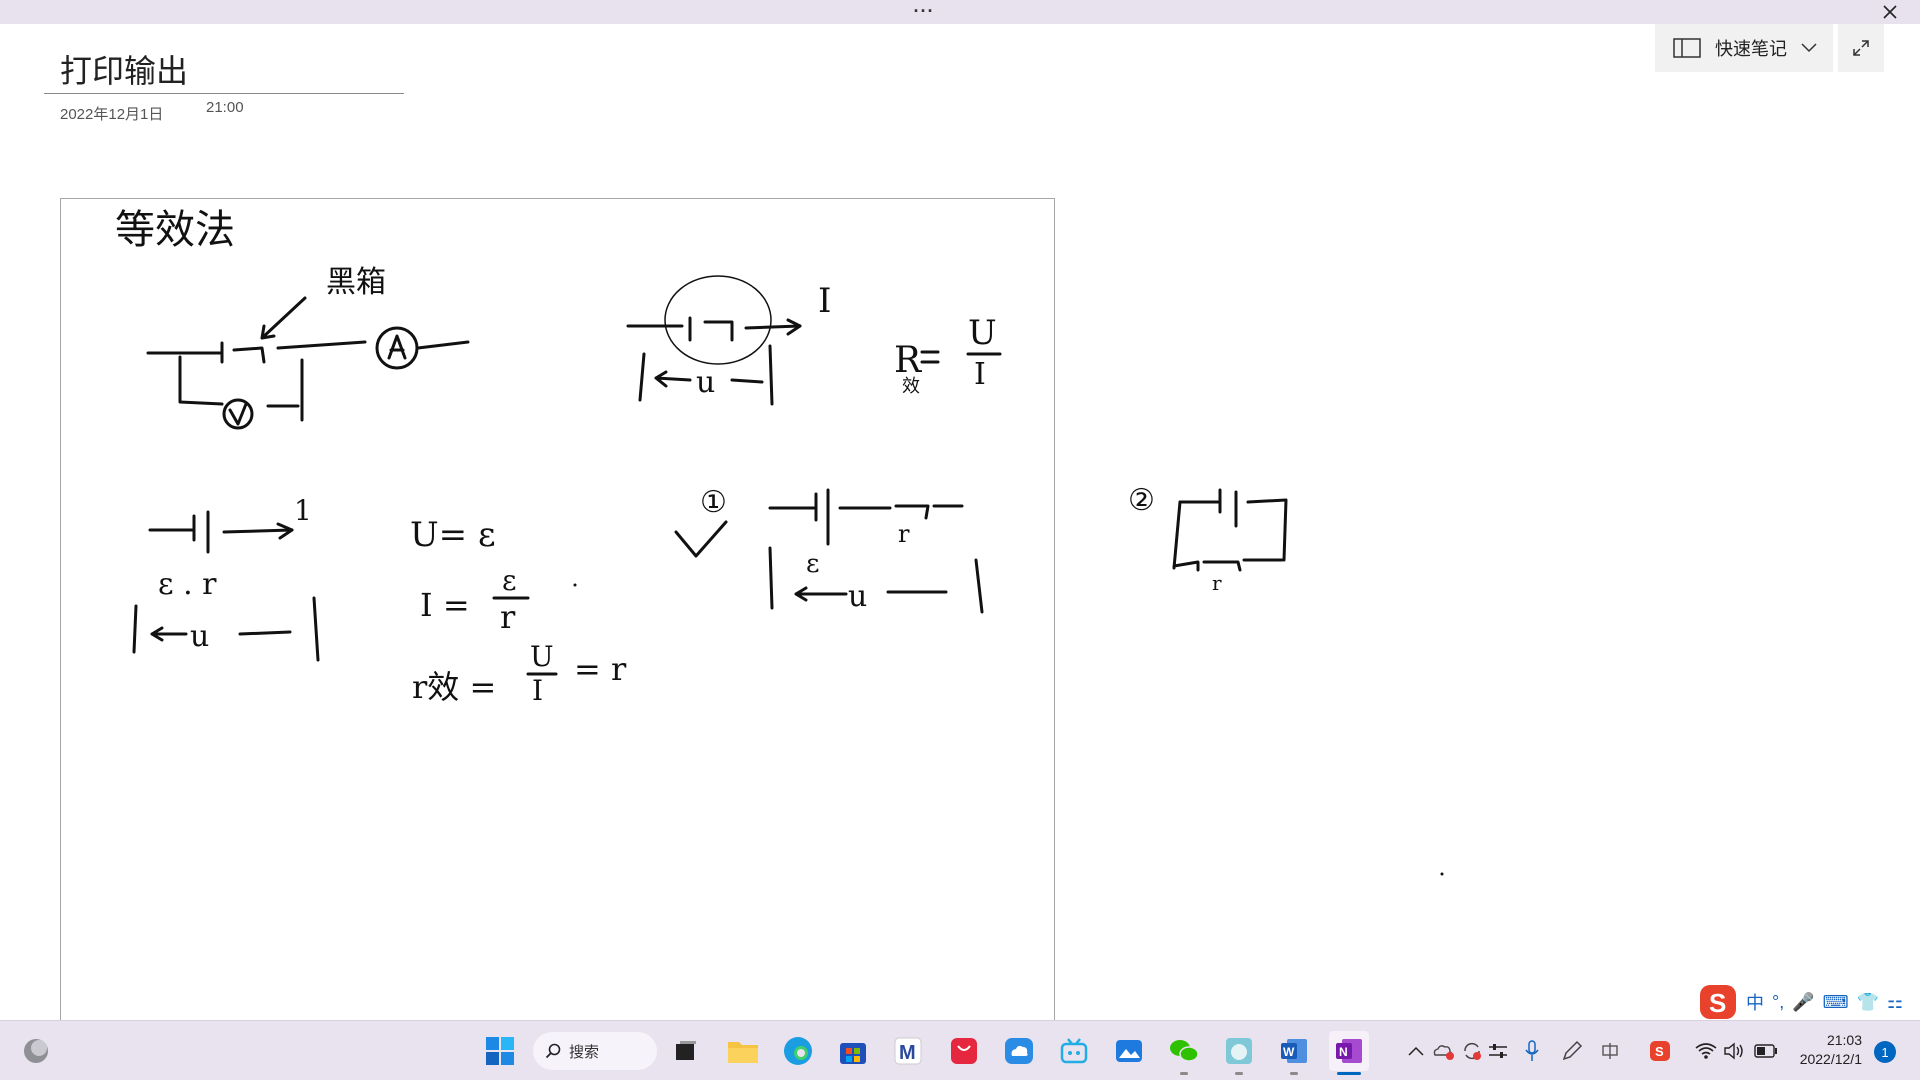  What do you see at coordinates (453, 535) in the screenshot?
I see `svg-text: U= ε` at bounding box center [453, 535].